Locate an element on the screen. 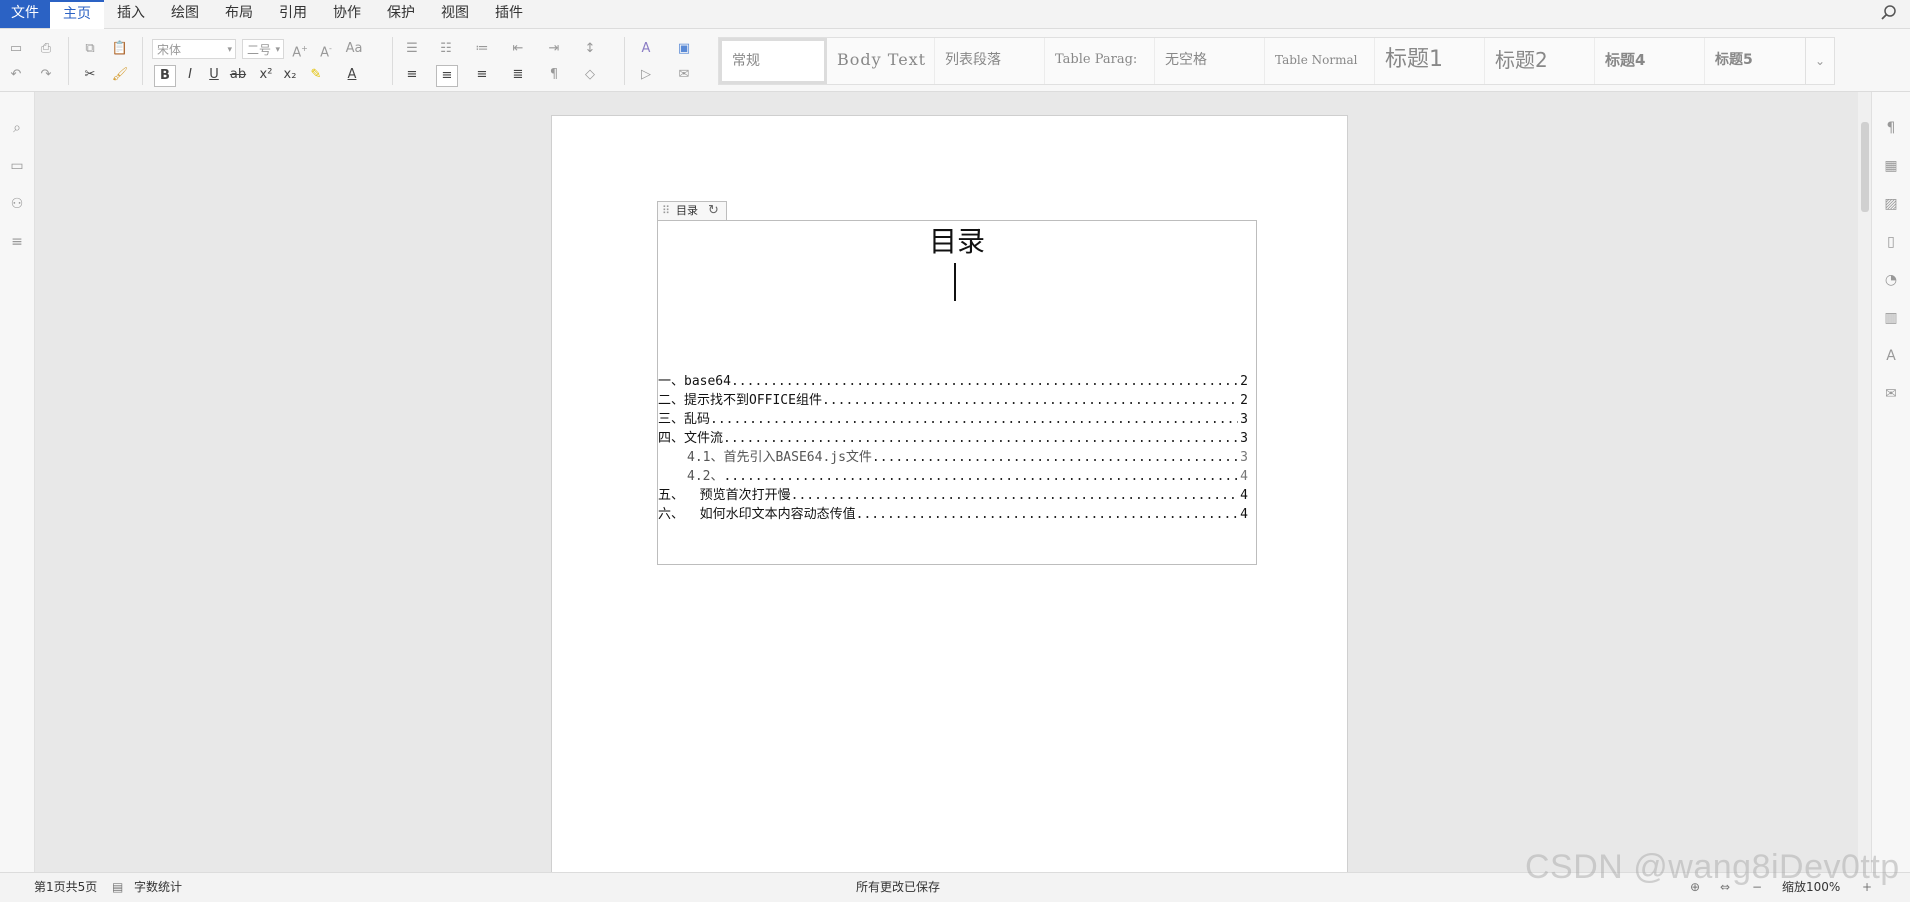 Image resolution: width=1910 pixels, height=902 pixels. toc-subentry: 4.2、 4 is located at coordinates (967, 477).